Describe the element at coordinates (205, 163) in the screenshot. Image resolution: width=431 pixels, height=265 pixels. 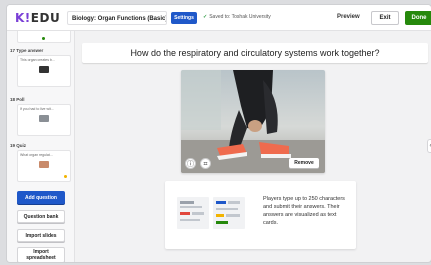
I see `crop-icon: ⌗` at that location.